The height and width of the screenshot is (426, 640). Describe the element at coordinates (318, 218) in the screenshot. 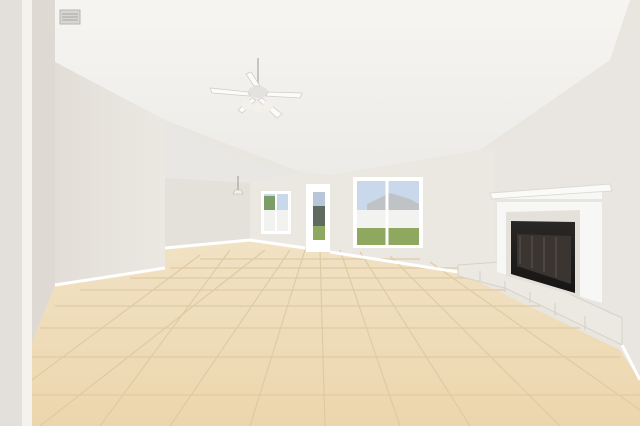

I see `patio-door` at that location.